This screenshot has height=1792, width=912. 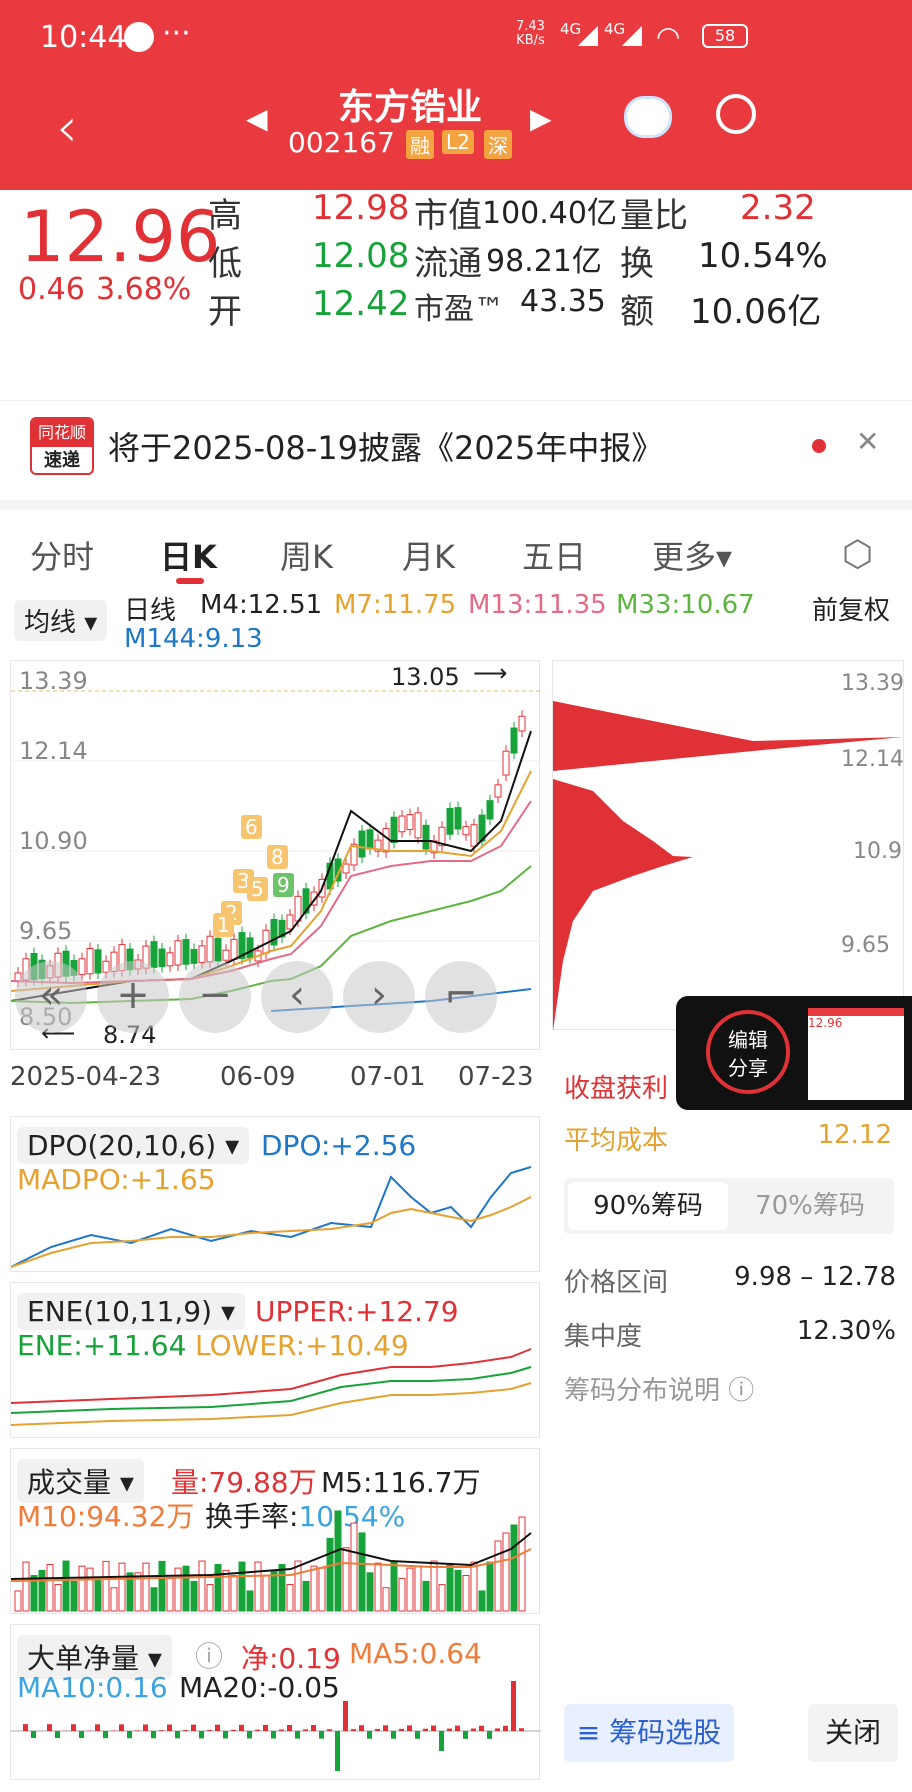 What do you see at coordinates (361, 256) in the screenshot?
I see `low-value: 12.08` at bounding box center [361, 256].